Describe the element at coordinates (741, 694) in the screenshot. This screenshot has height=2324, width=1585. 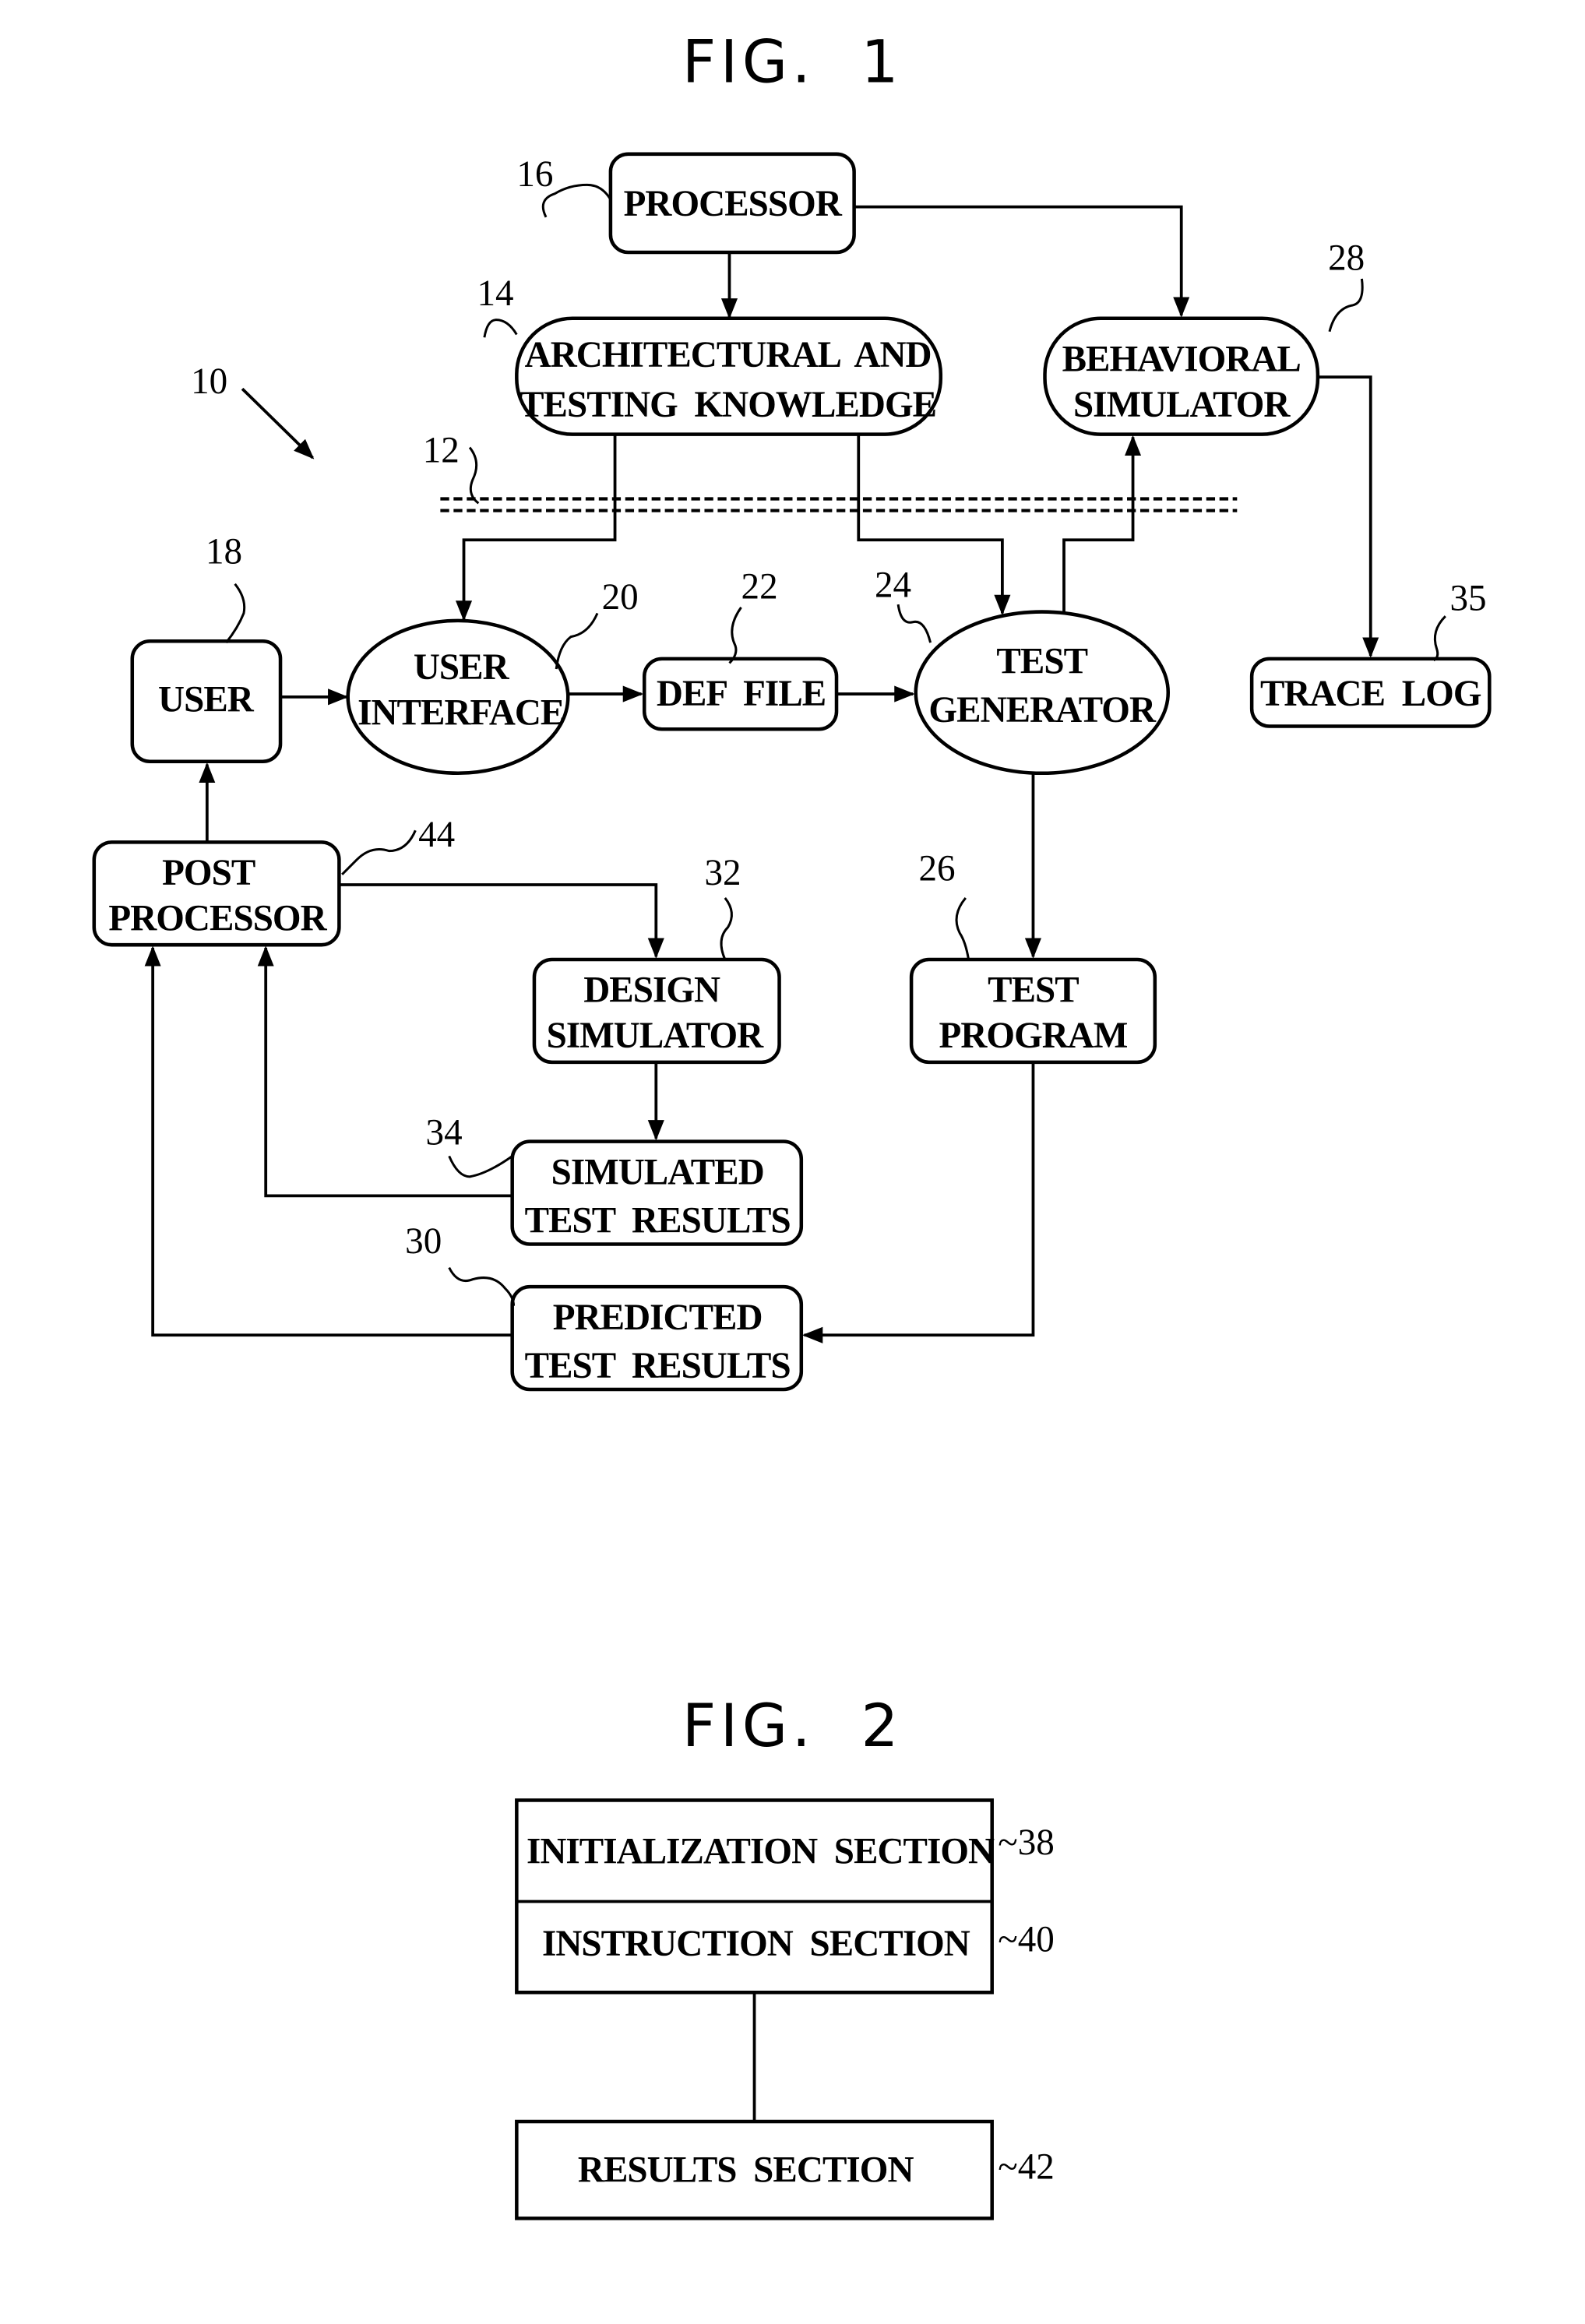
I see `def-file-label: DEF FILE` at that location.